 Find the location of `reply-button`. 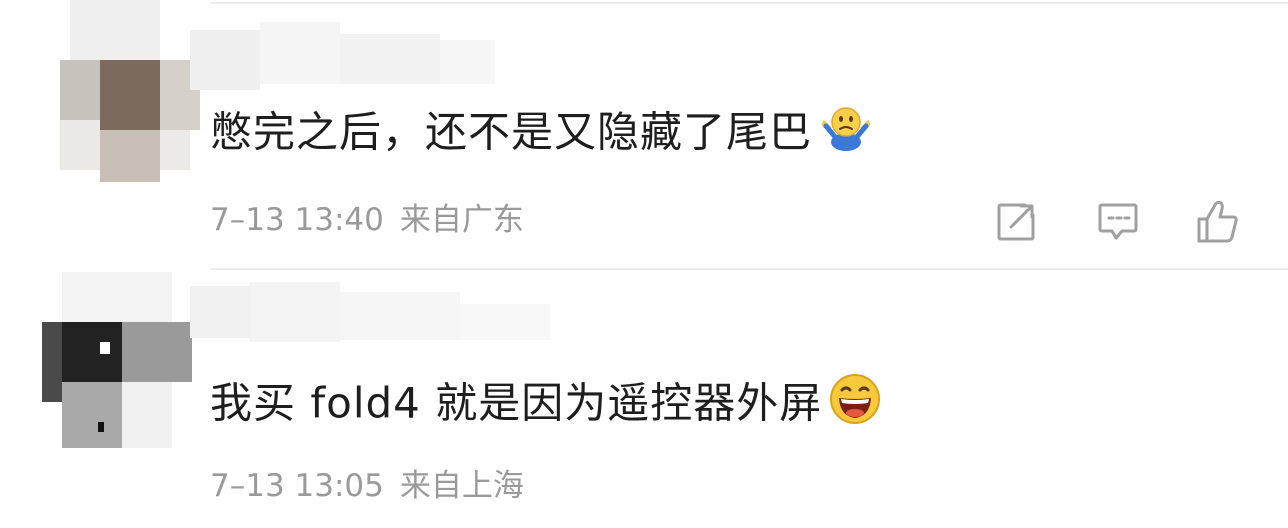

reply-button is located at coordinates (1118, 222).